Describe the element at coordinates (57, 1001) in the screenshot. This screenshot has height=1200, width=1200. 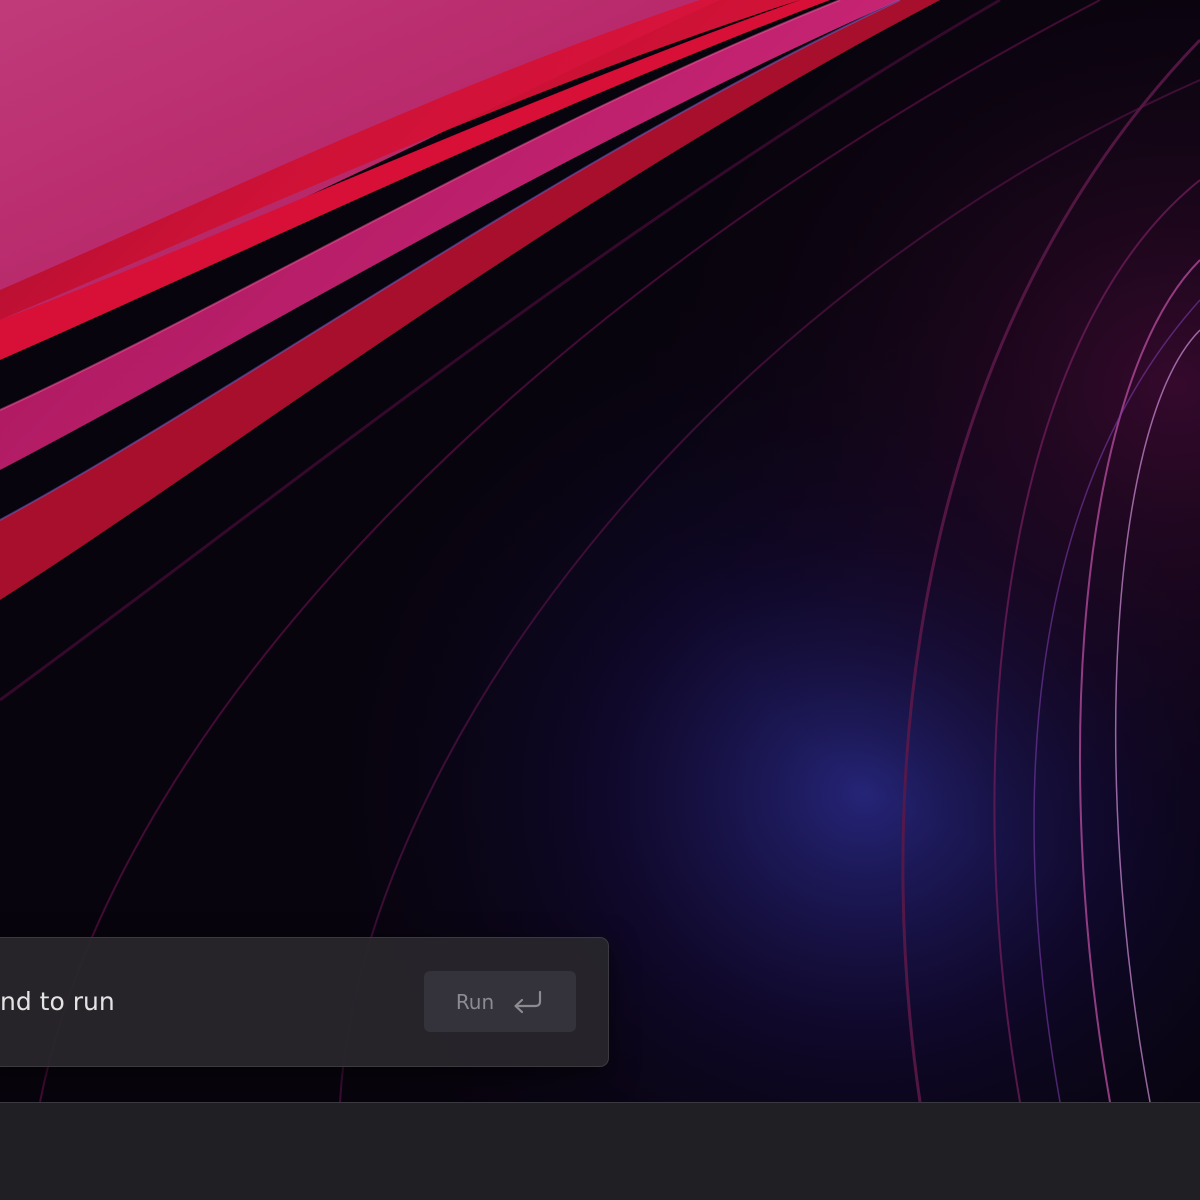
I see `command-input-text: mmand to run` at that location.